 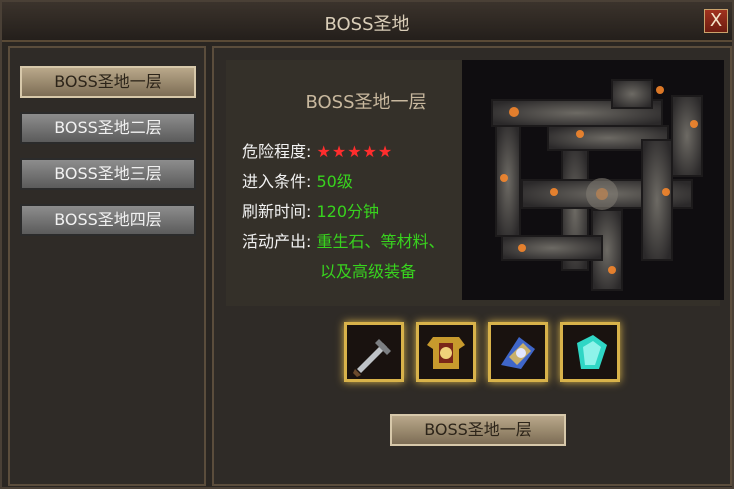 What do you see at coordinates (108, 128) in the screenshot?
I see `sidebar-item-floor-2: BOSS圣地二层` at bounding box center [108, 128].